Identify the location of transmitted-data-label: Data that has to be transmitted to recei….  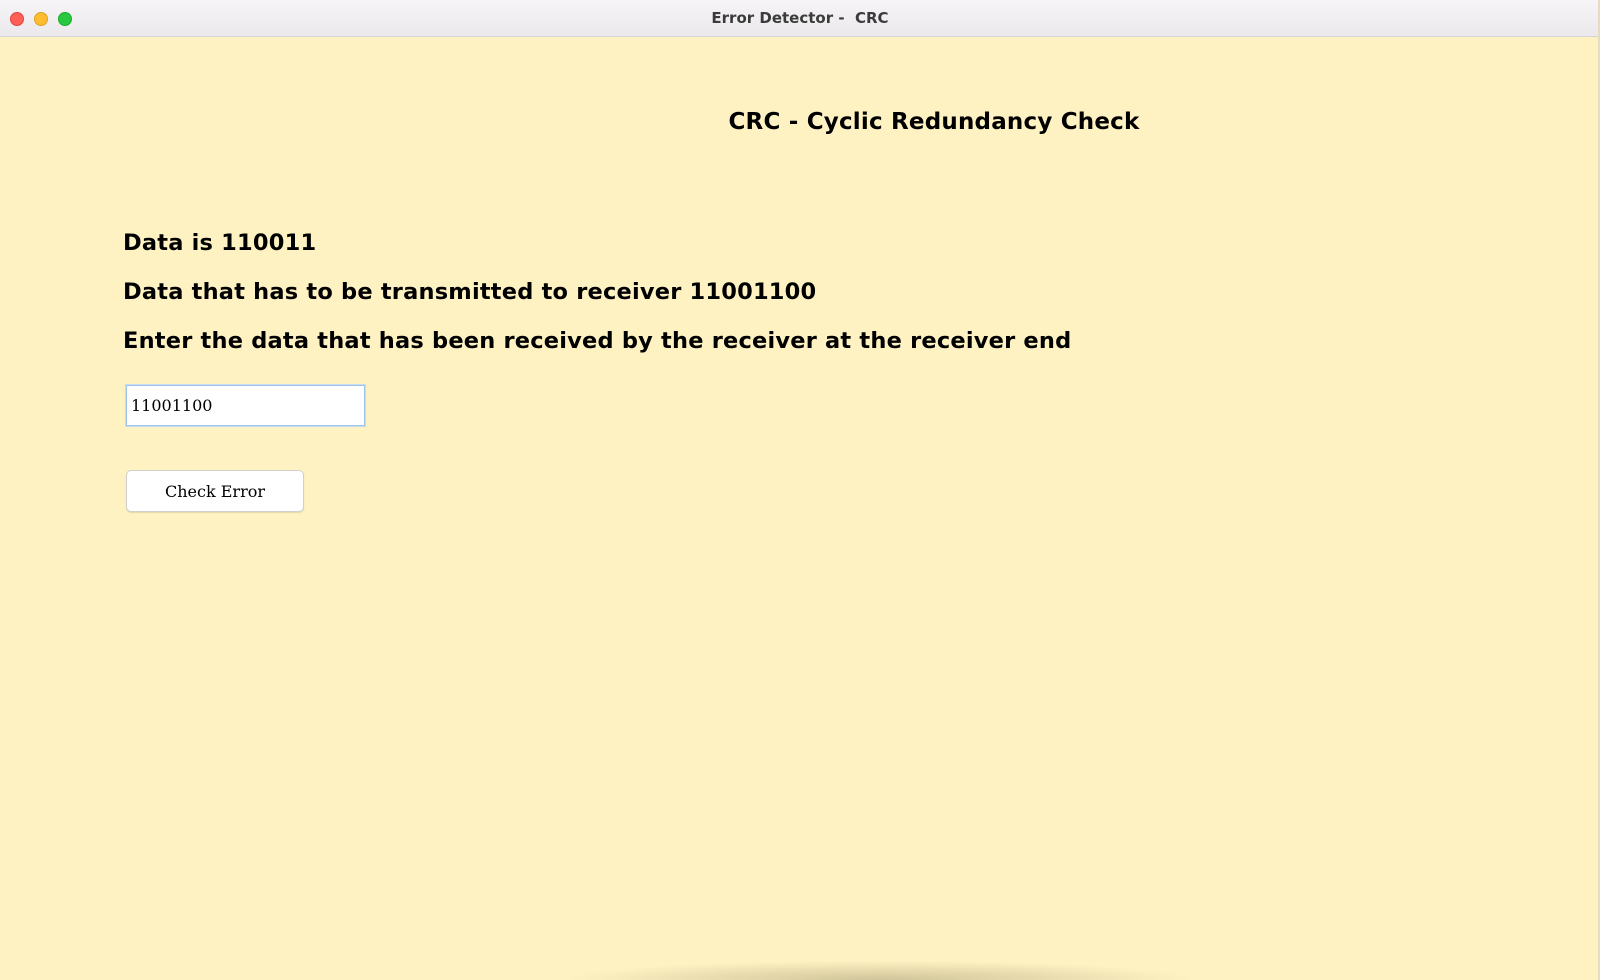
(470, 292).